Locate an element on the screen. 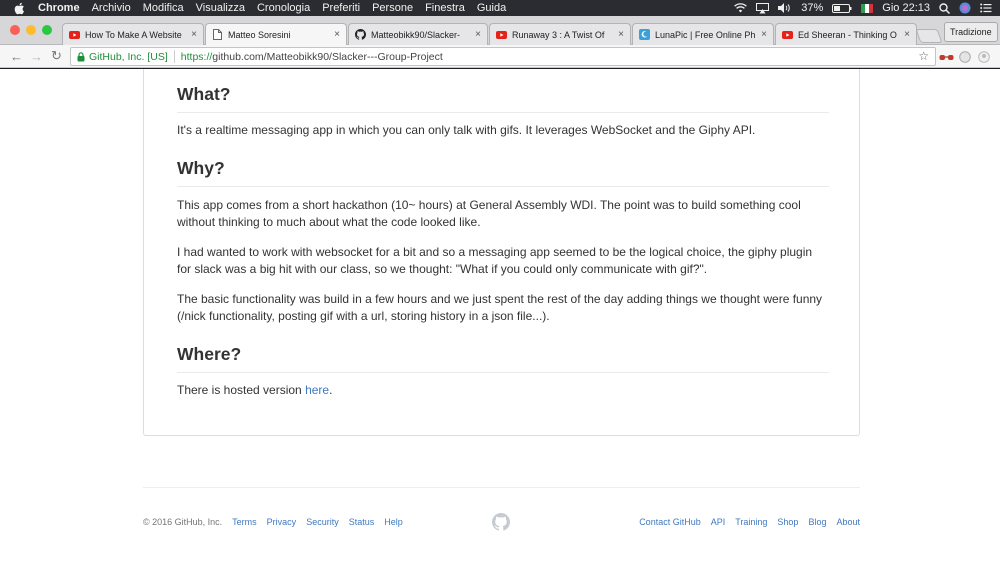 The image size is (1000, 562). battery-percent: 37% is located at coordinates (812, 8).